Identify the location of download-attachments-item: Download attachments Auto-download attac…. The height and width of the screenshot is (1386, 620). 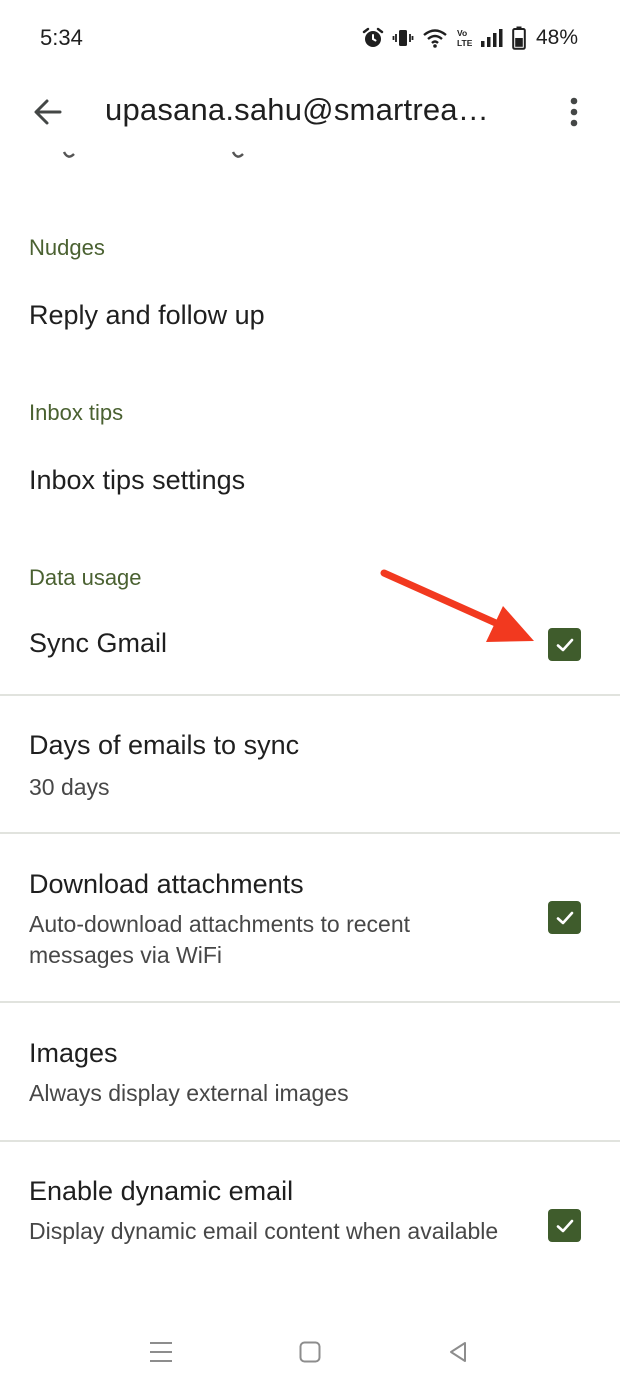
(310, 918).